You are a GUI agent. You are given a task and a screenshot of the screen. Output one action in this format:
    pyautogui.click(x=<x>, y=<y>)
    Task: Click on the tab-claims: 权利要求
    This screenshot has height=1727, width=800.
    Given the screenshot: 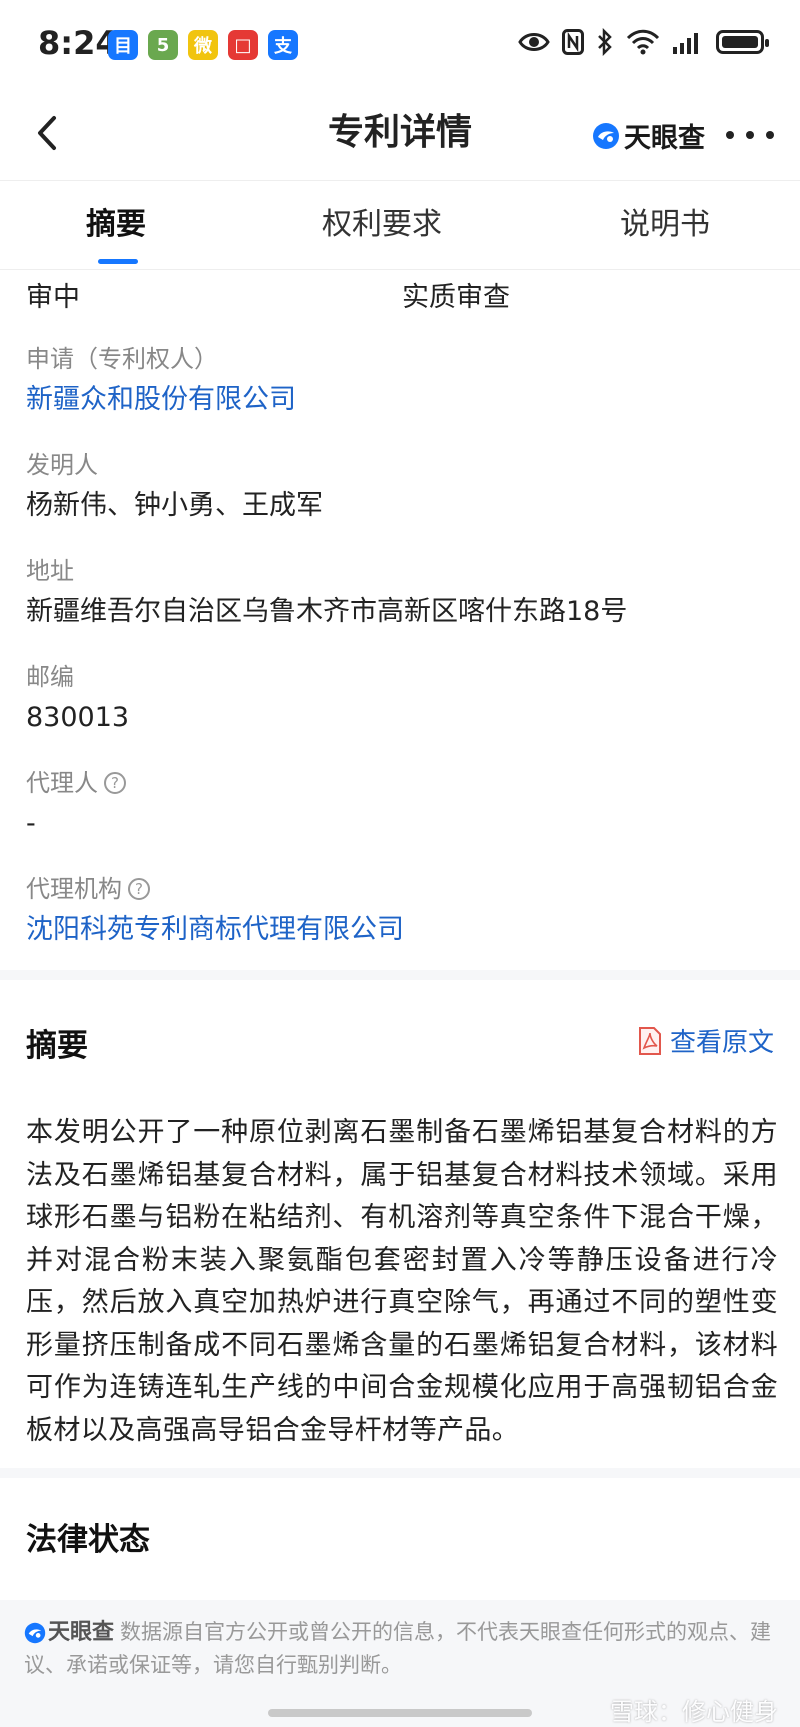 What is the action you would take?
    pyautogui.click(x=382, y=225)
    